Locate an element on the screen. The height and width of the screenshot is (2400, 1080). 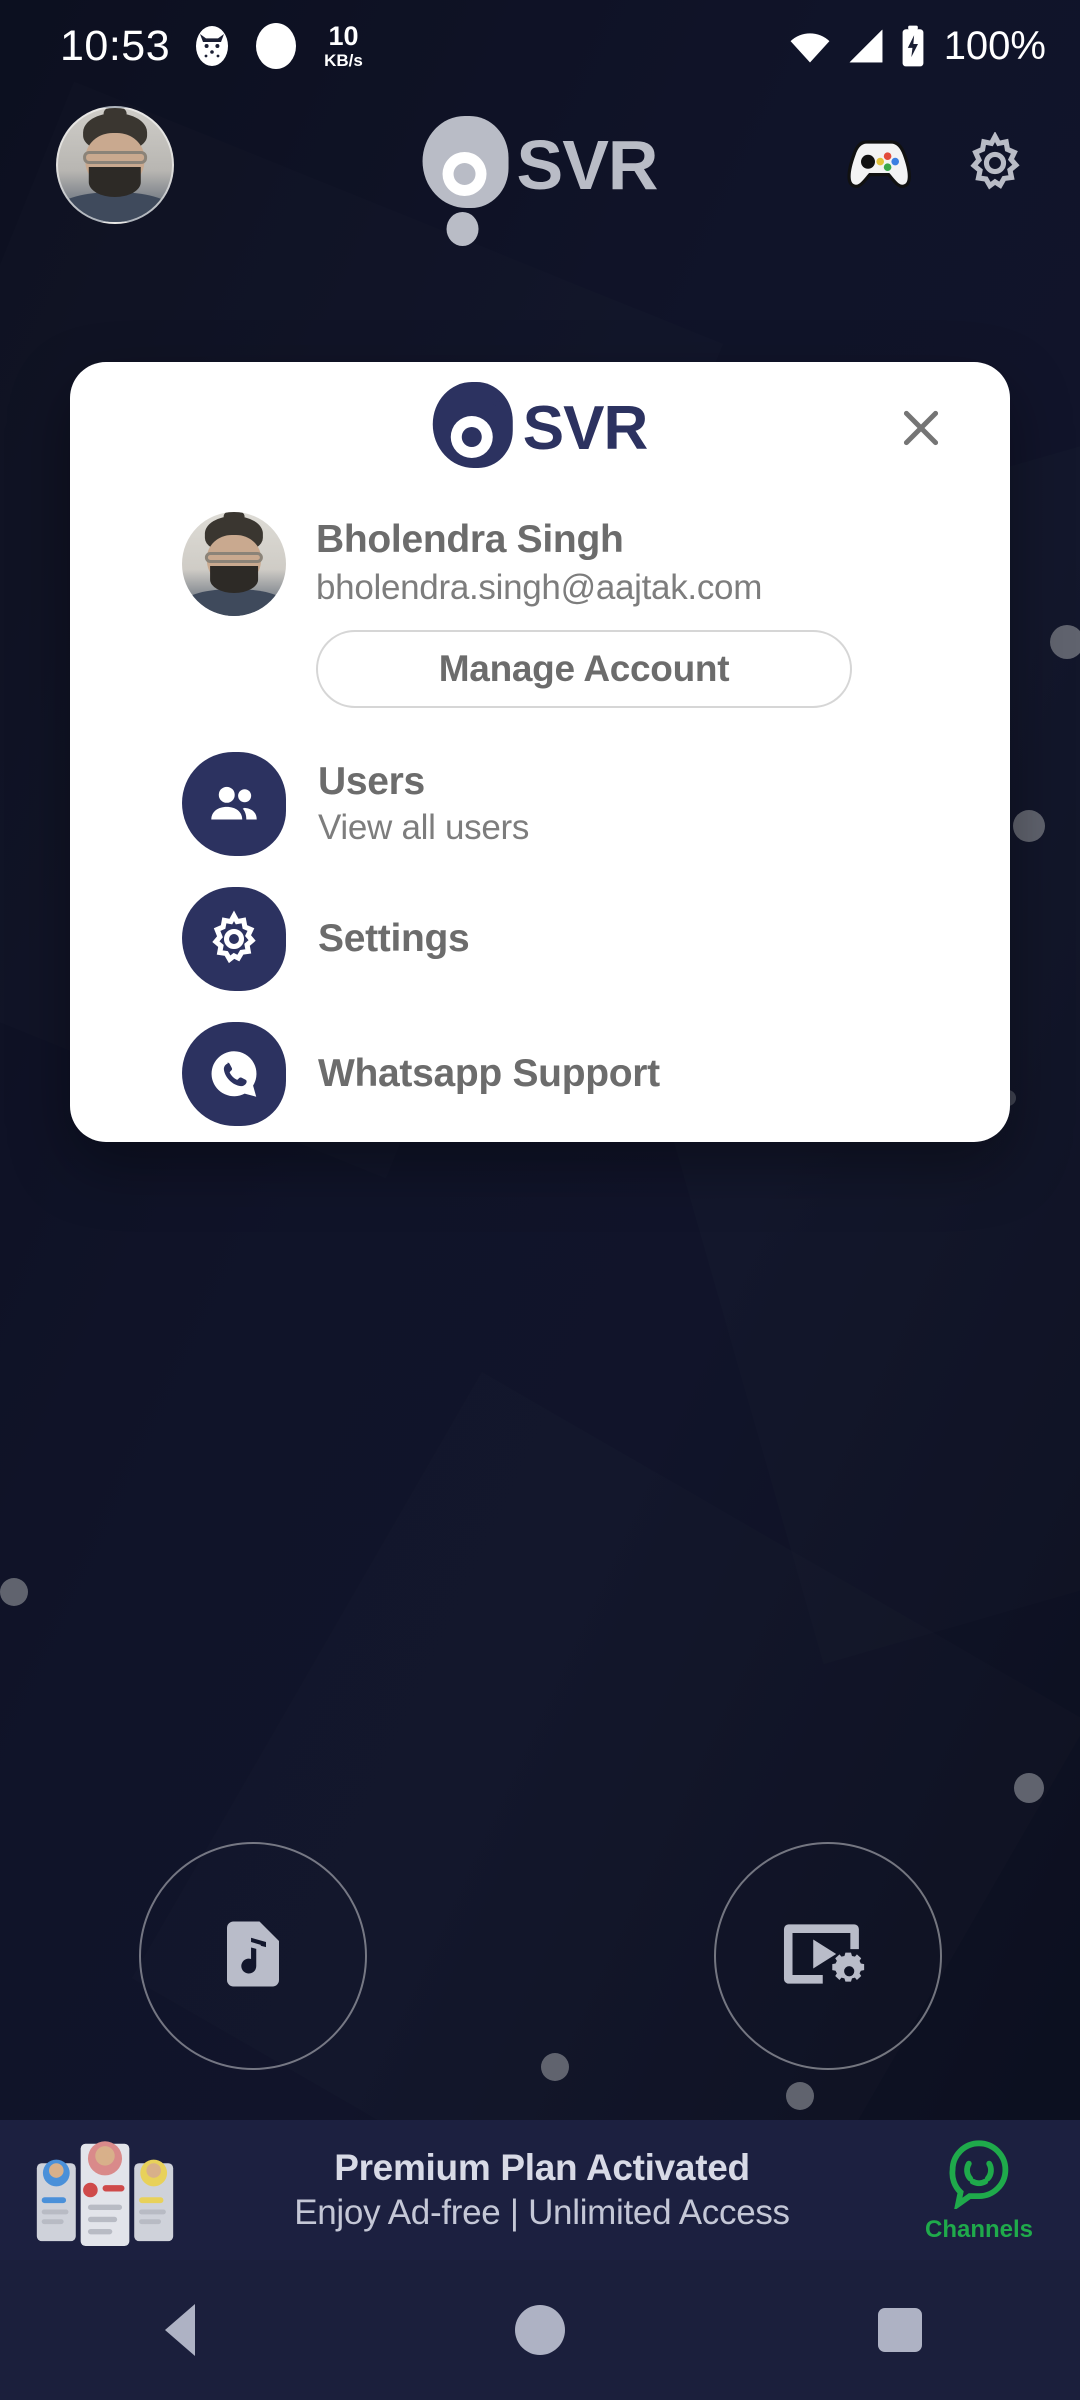
white-dot-icon is located at coordinates (276, 46).